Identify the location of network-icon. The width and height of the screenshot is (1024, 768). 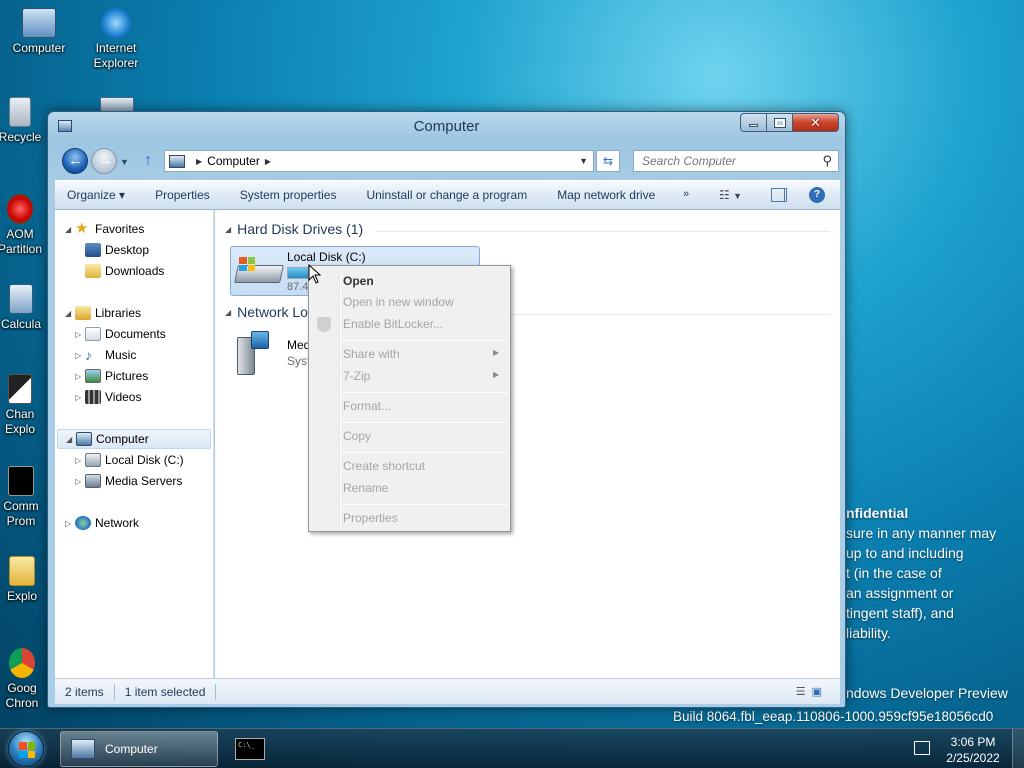
(83, 523).